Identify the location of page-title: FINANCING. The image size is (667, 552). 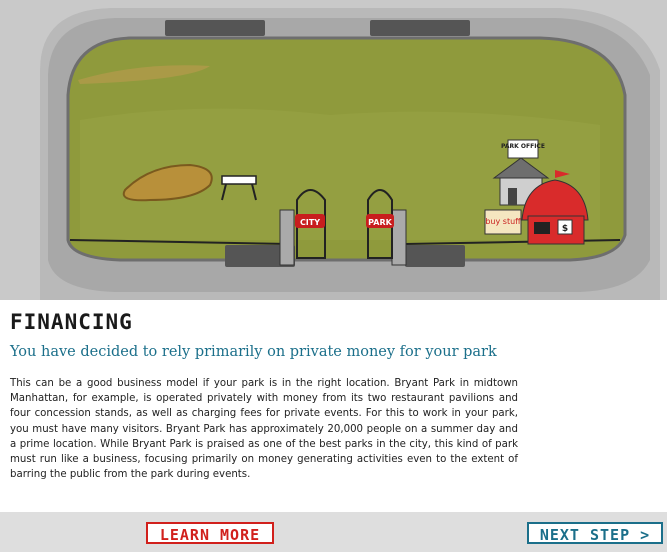
(71, 322).